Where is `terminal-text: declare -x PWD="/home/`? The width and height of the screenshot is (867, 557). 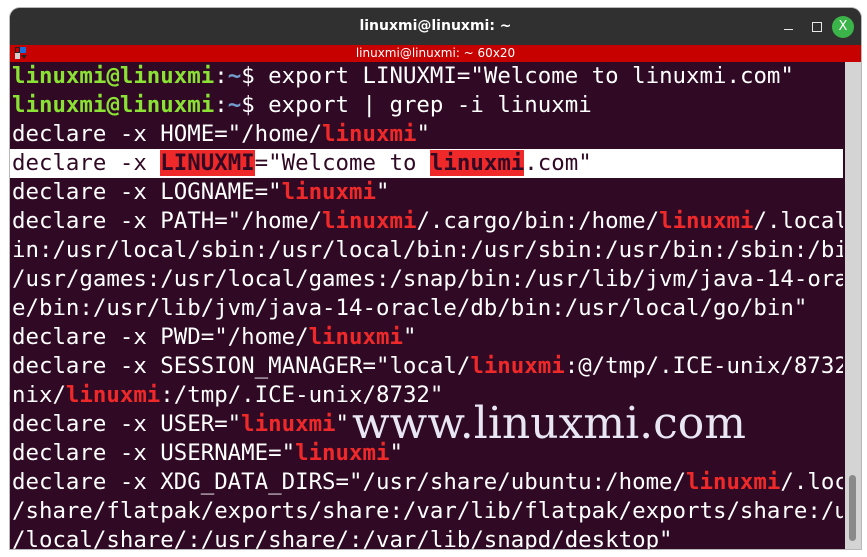 terminal-text: declare -x PWD="/home/ is located at coordinates (160, 337).